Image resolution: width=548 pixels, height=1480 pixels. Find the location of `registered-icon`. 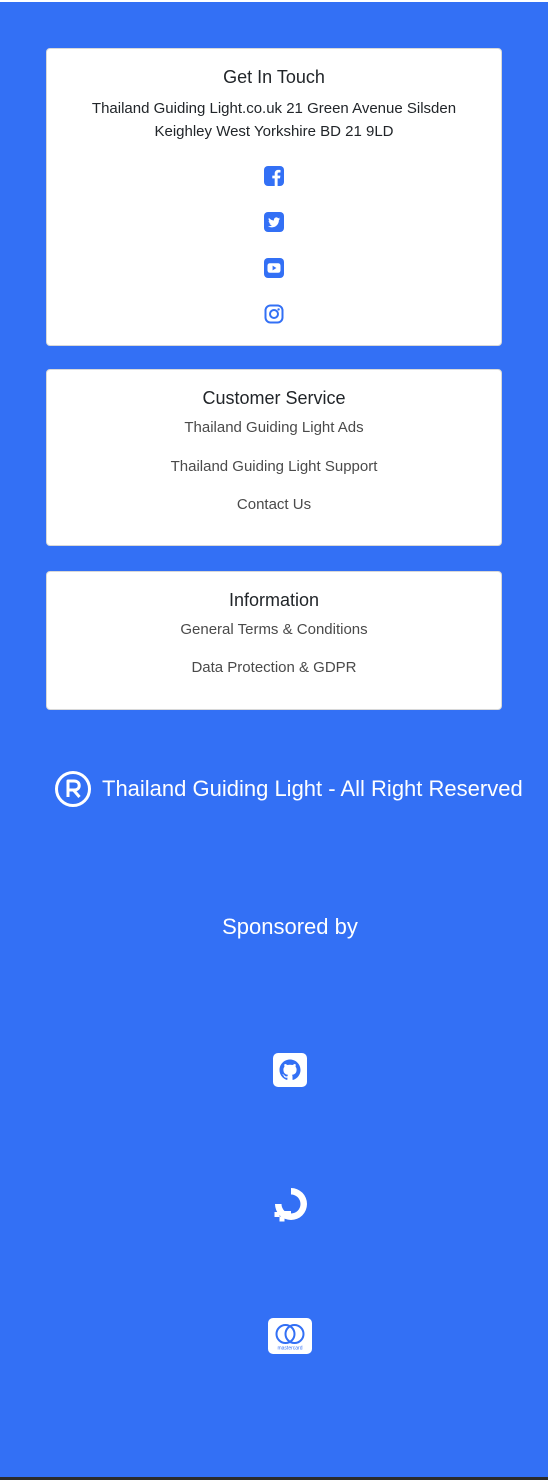

registered-icon is located at coordinates (73, 789).